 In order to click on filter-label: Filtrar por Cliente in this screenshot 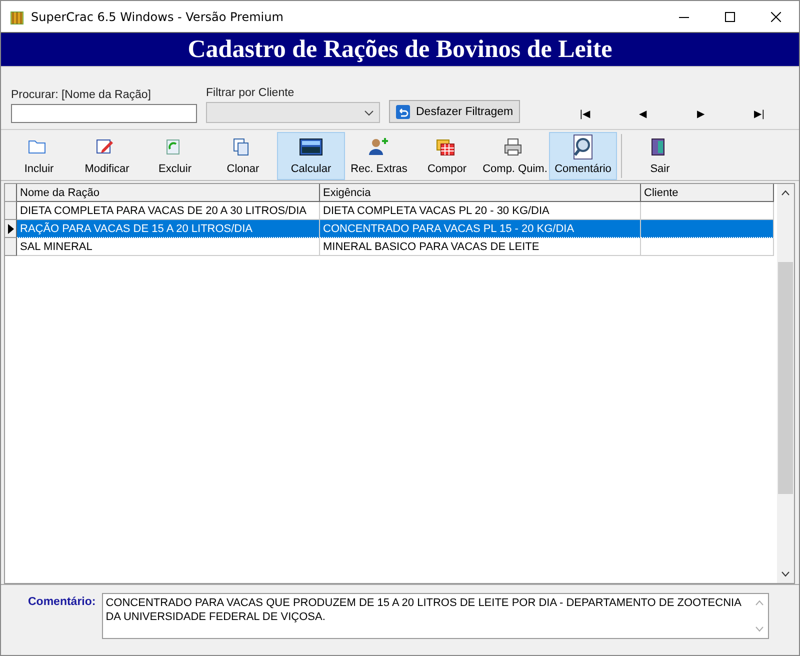, I will do `click(251, 93)`.